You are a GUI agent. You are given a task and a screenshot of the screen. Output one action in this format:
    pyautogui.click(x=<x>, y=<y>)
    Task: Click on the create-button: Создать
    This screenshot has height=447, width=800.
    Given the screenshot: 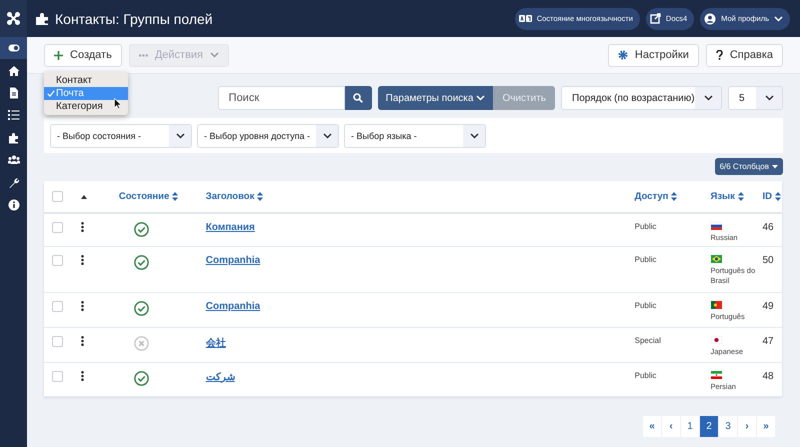 What is the action you would take?
    pyautogui.click(x=83, y=55)
    